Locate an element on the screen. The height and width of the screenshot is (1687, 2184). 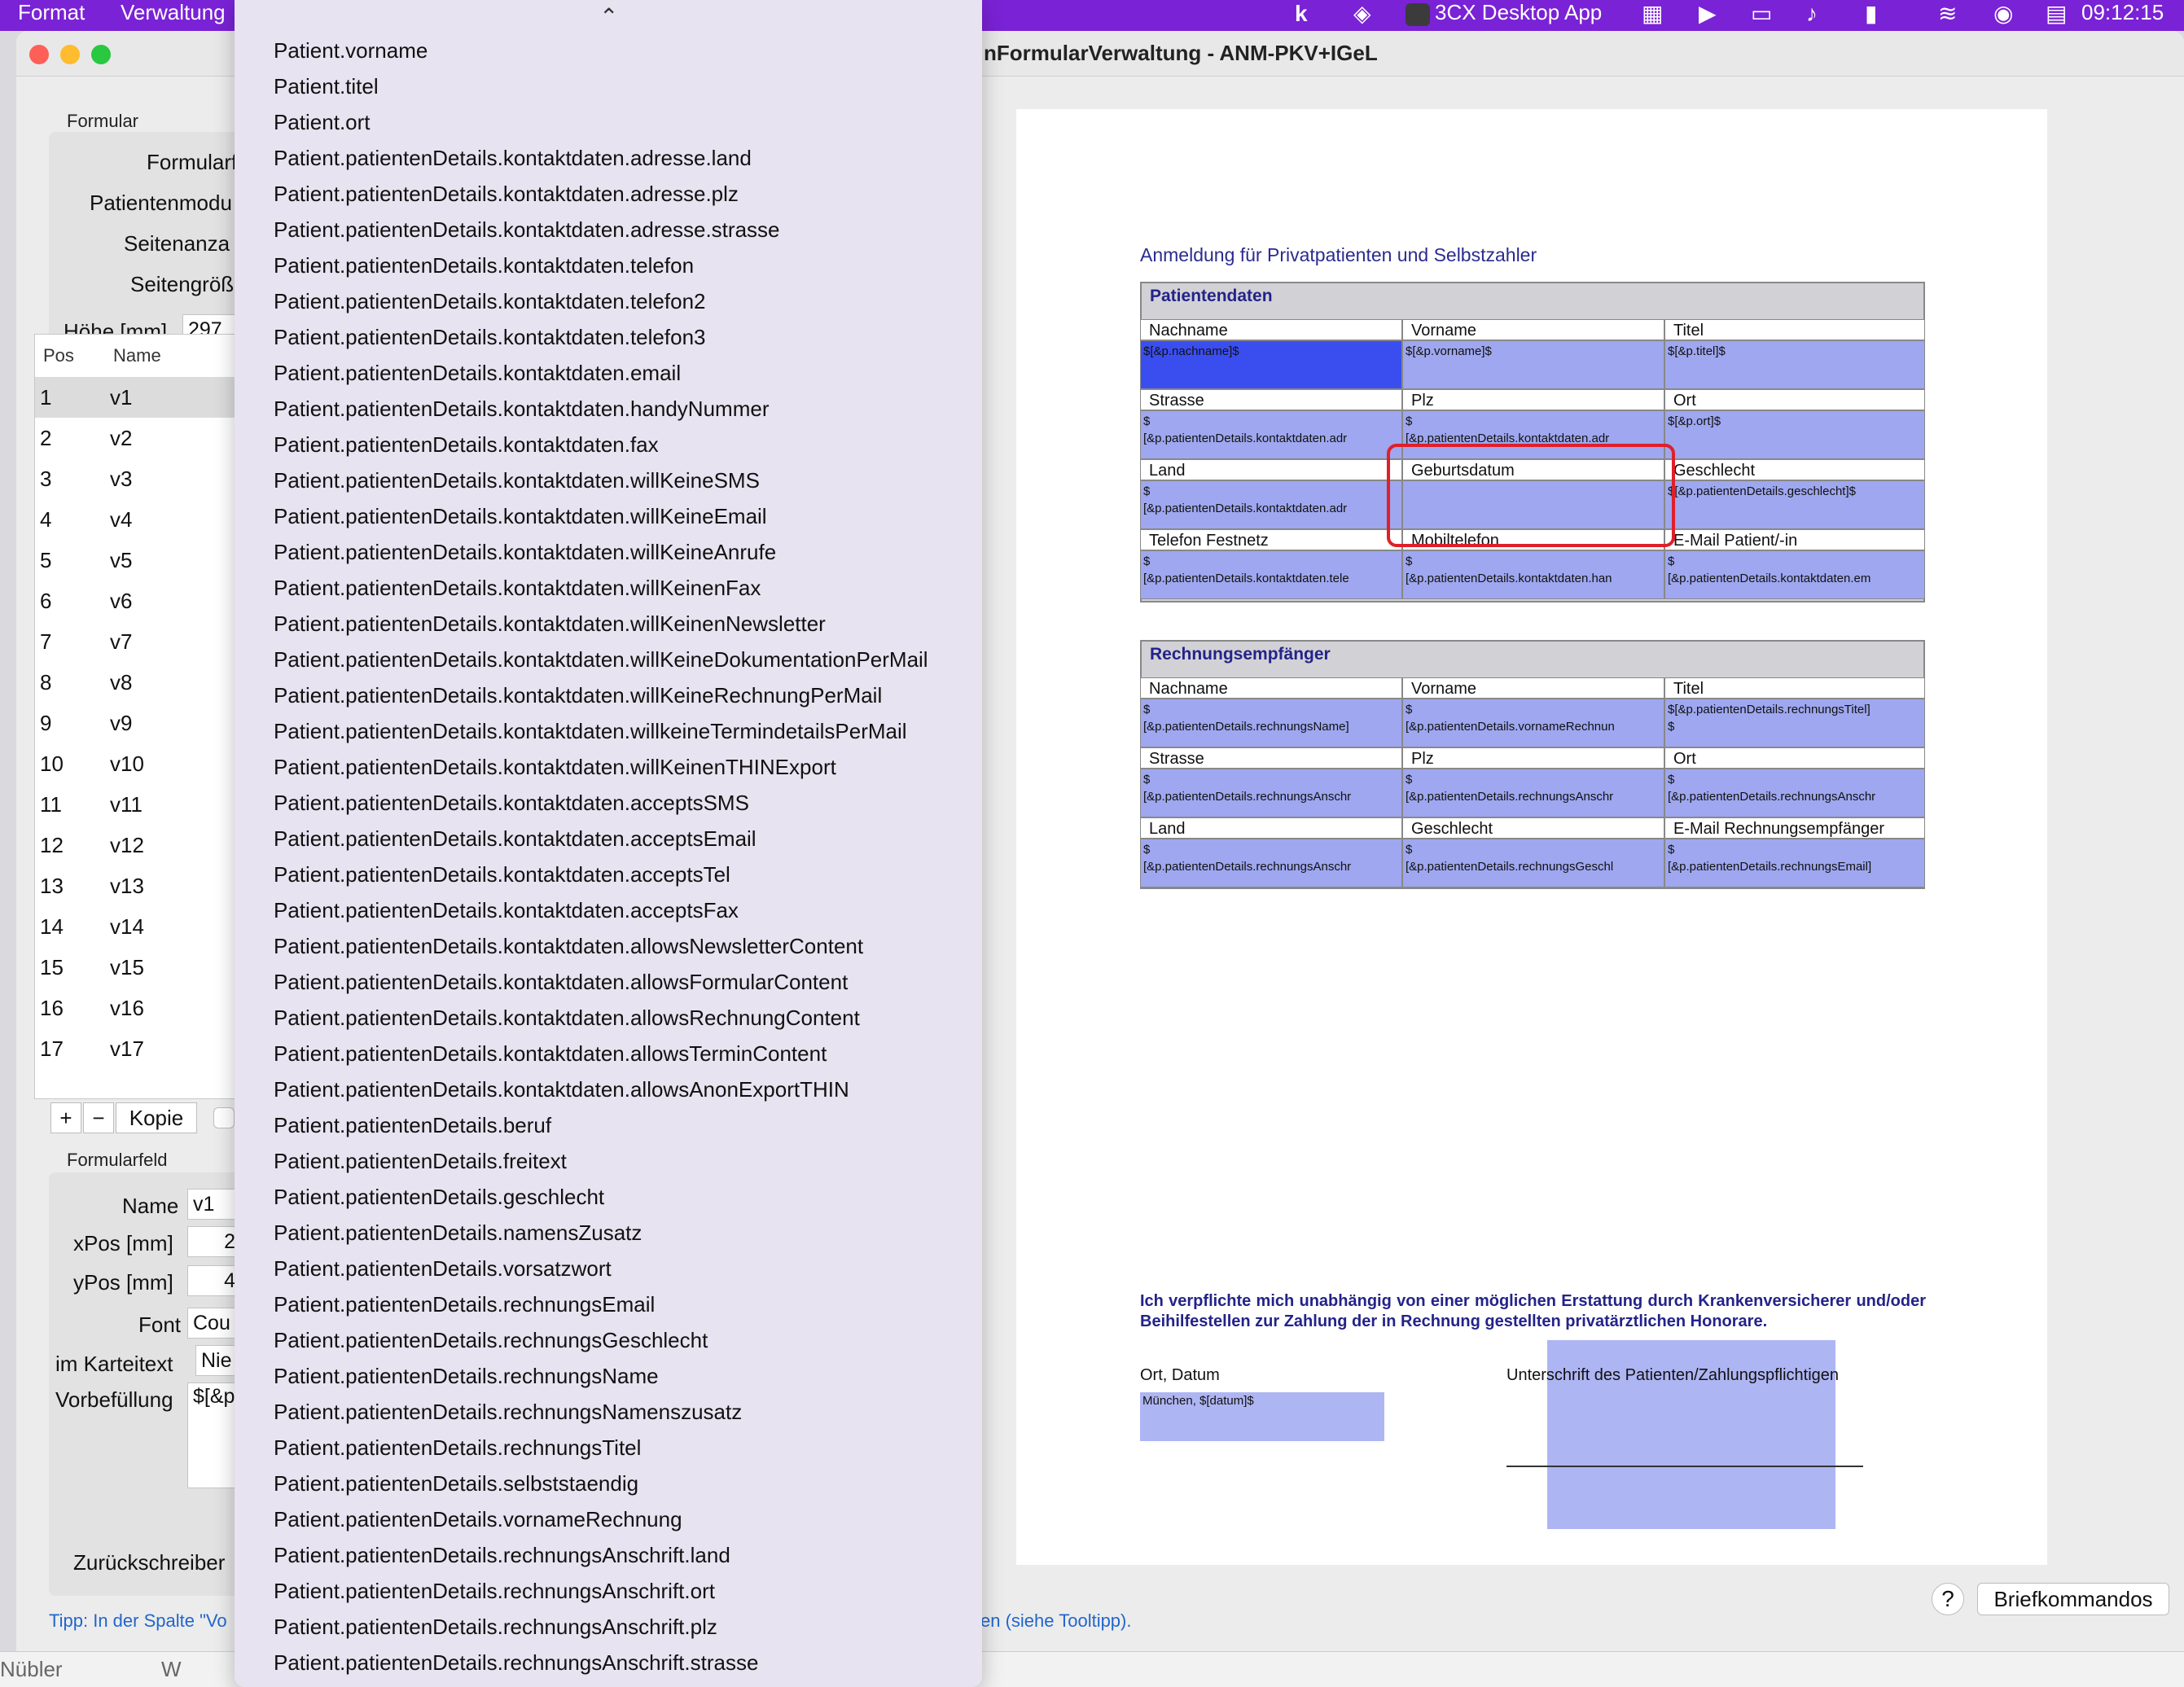
table-row: 16 v16 is located at coordinates (140, 1008).